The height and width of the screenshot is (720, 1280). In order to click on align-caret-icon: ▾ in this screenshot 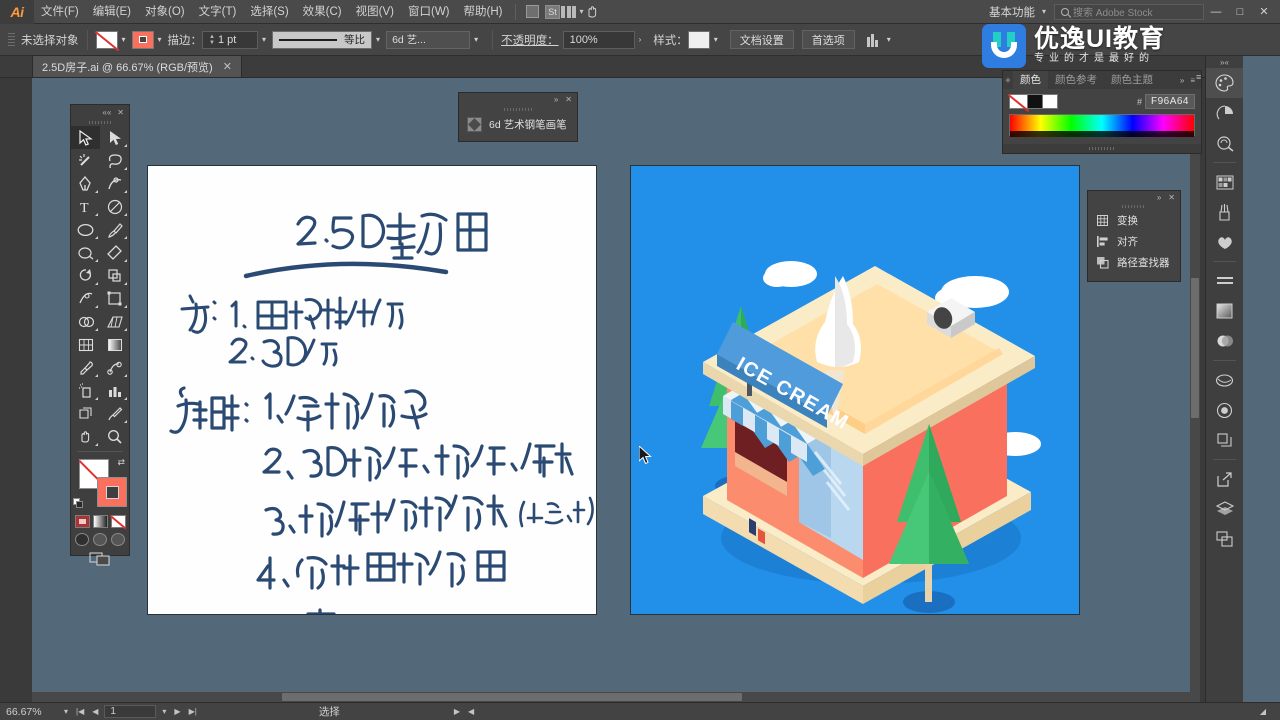, I will do `click(889, 39)`.